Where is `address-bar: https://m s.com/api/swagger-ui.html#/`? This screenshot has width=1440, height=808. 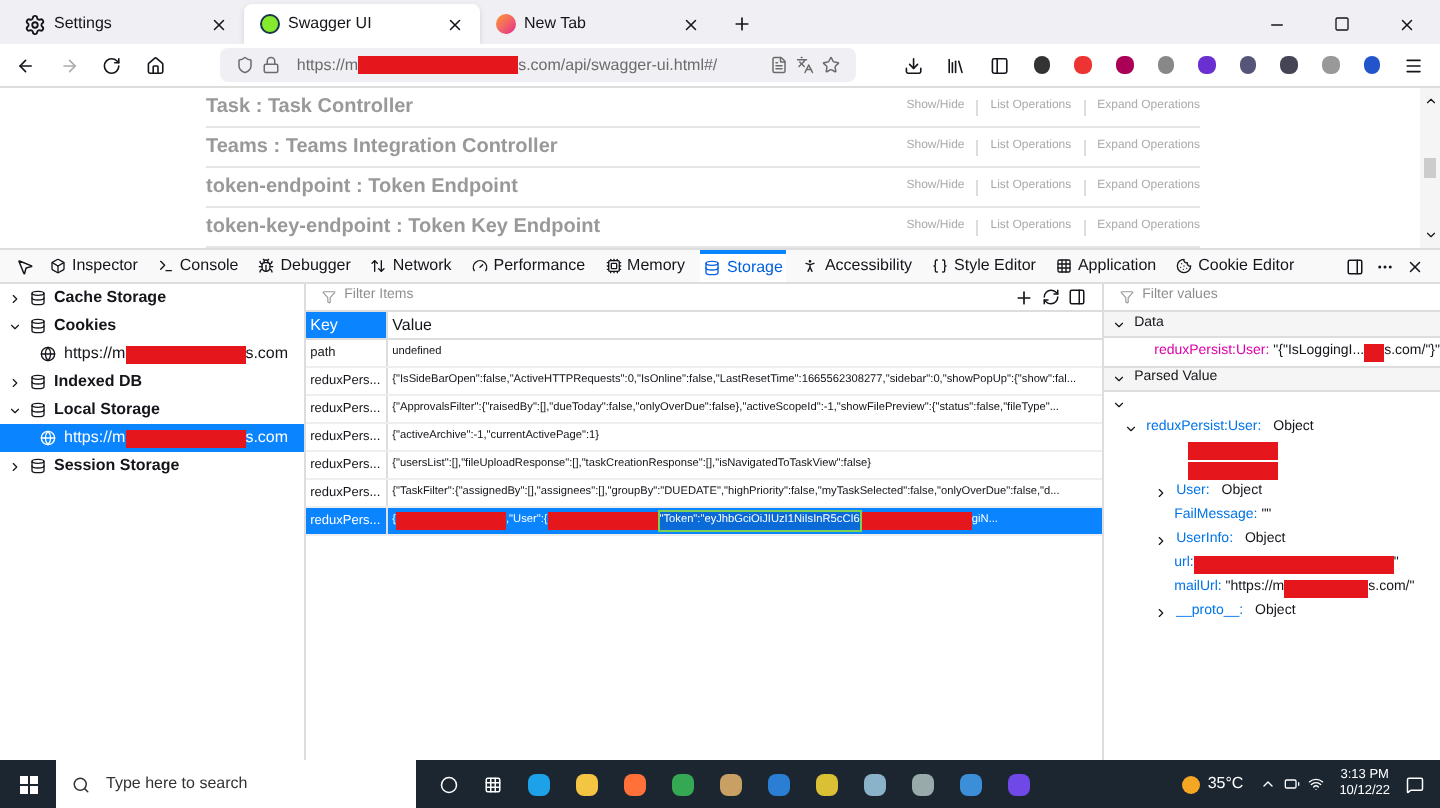 address-bar: https://m s.com/api/swagger-ui.html#/ is located at coordinates (538, 65).